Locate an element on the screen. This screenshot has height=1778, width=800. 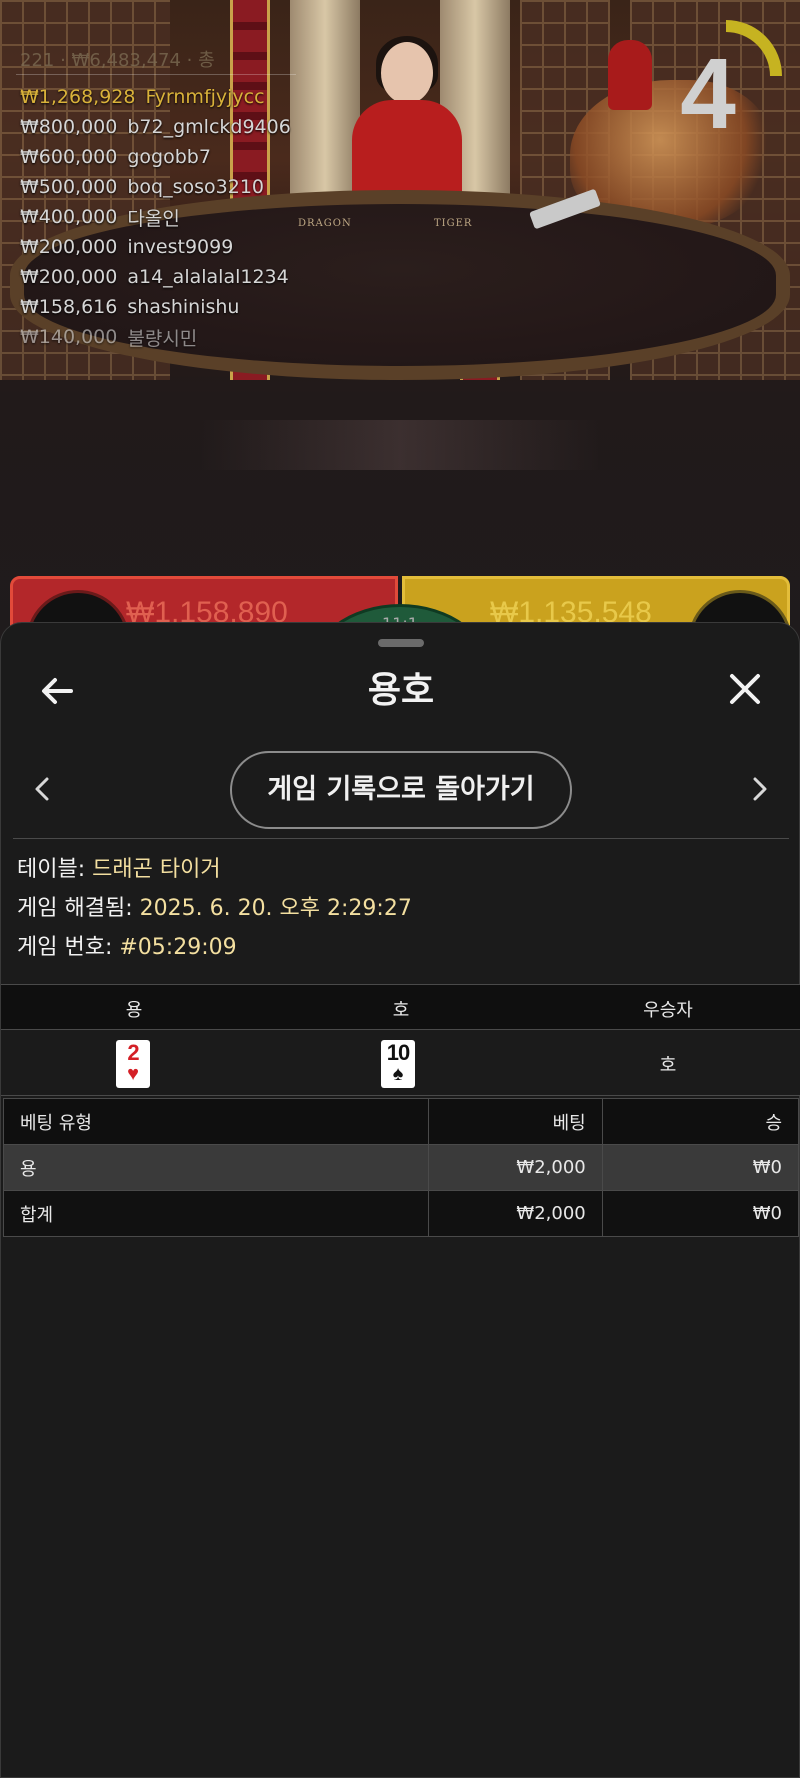
leaderboard-row: ₩400,000 다올인 is located at coordinates (155, 217).